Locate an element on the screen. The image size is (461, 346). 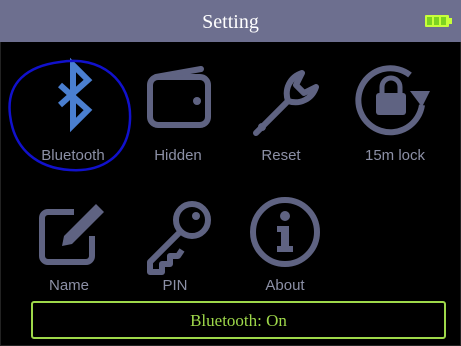
menu-item-about: About is located at coordinates (285, 247).